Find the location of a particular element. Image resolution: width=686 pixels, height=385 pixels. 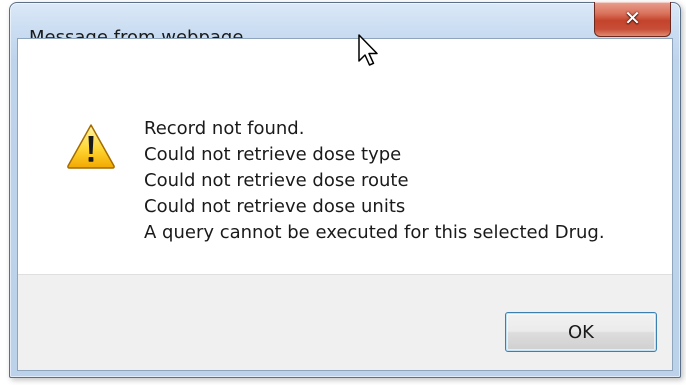

mouse-pointer-icon is located at coordinates (368, 50).